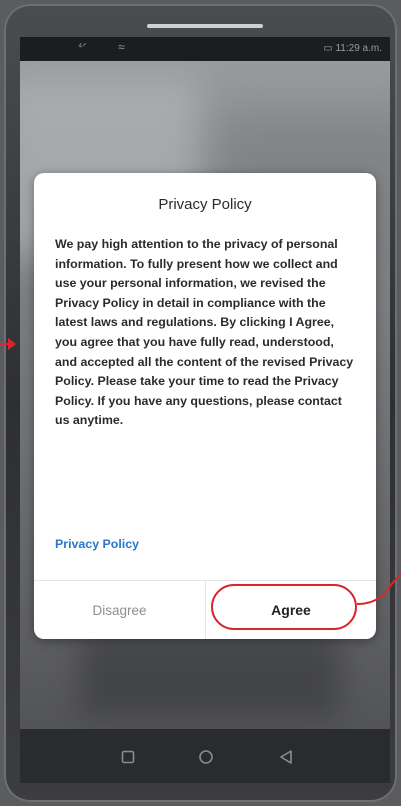 Image resolution: width=401 pixels, height=806 pixels. Describe the element at coordinates (82, 47) in the screenshot. I see `signal-icon: ⁴ᐟ` at that location.